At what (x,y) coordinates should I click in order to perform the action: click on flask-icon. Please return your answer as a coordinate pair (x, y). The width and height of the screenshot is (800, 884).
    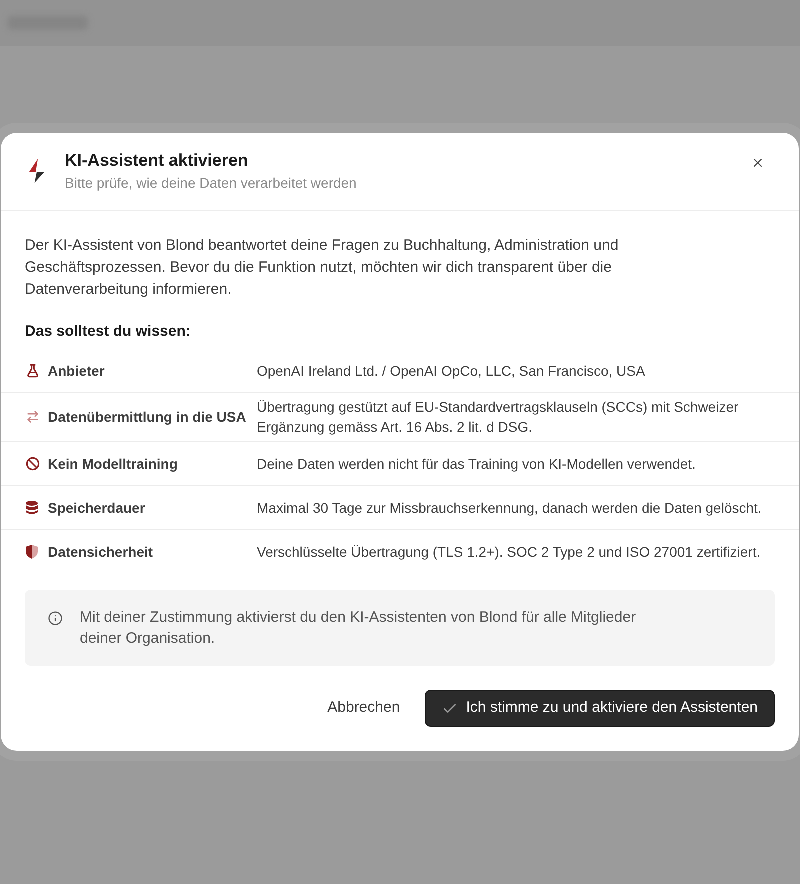
    Looking at the image, I should click on (33, 371).